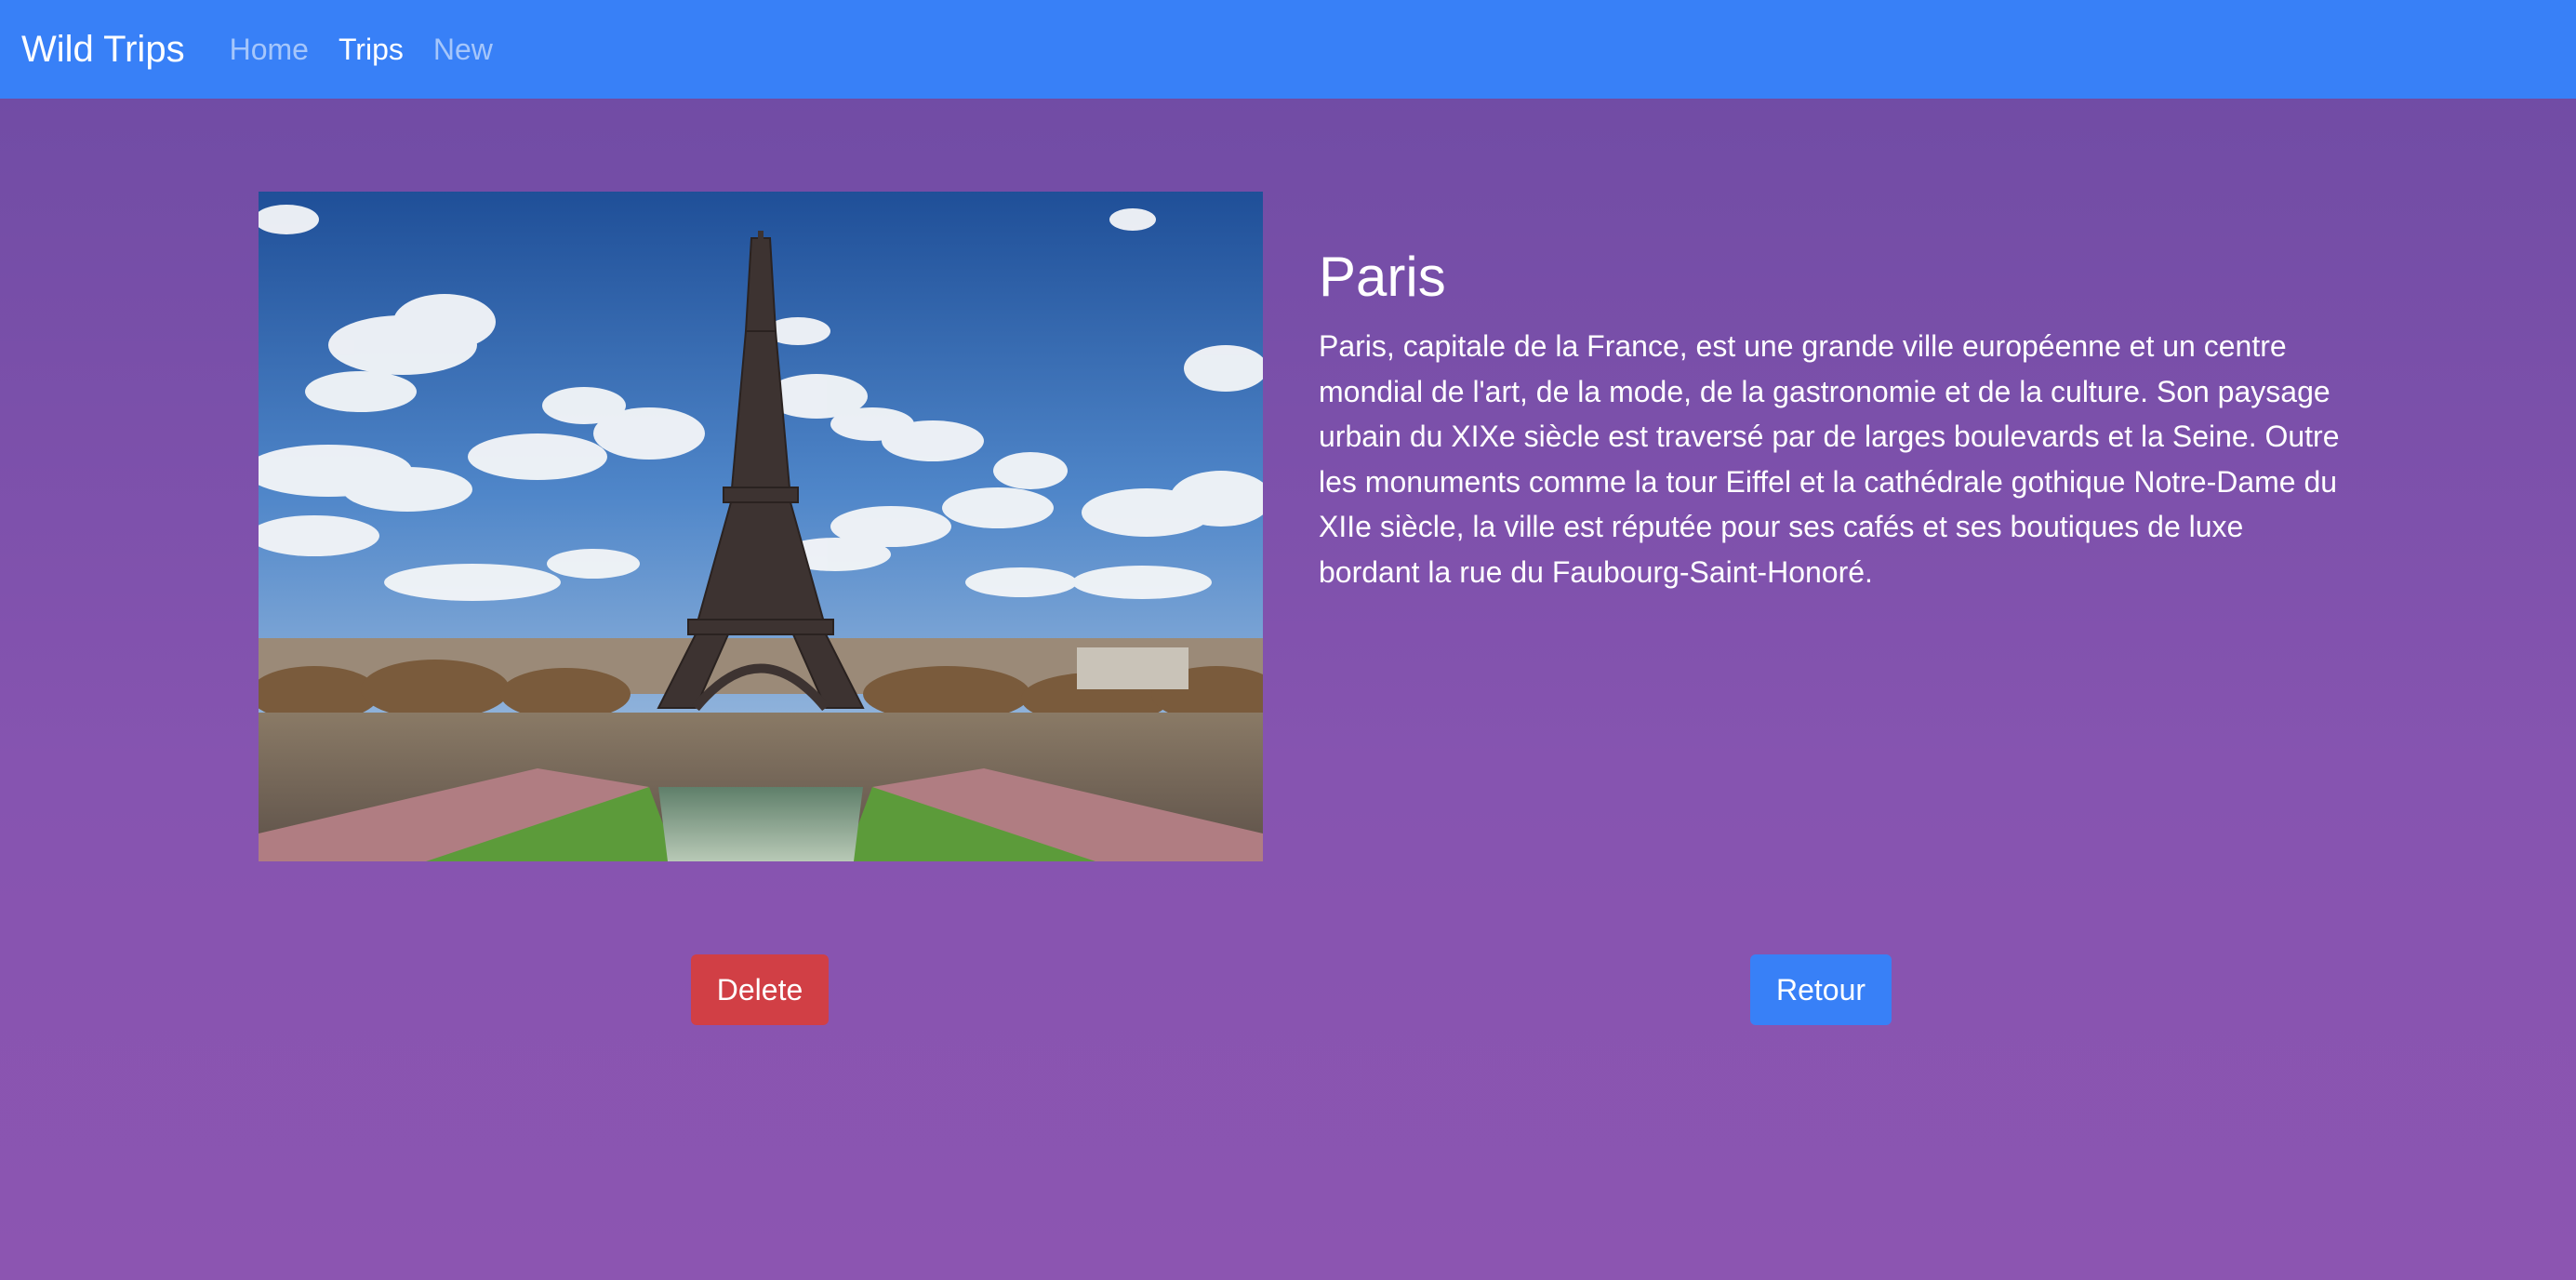 The width and height of the screenshot is (2576, 1280). Describe the element at coordinates (371, 50) in the screenshot. I see `nav-link-trips: Trips` at that location.